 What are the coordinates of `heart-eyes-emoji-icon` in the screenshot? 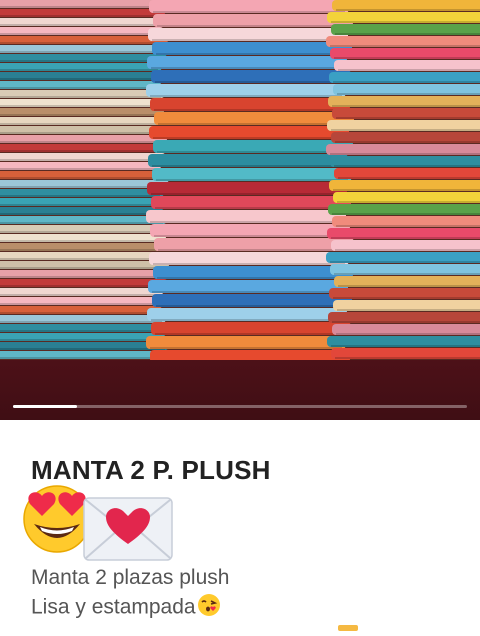 It's located at (57, 519).